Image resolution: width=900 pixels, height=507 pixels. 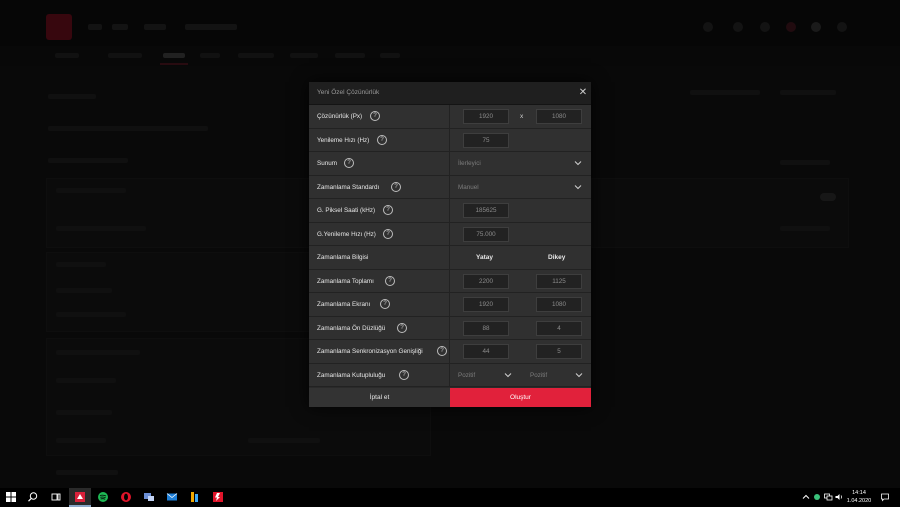 I want to click on label-cell: G. Piksel Saati (kHz) ?, so click(x=379, y=210).